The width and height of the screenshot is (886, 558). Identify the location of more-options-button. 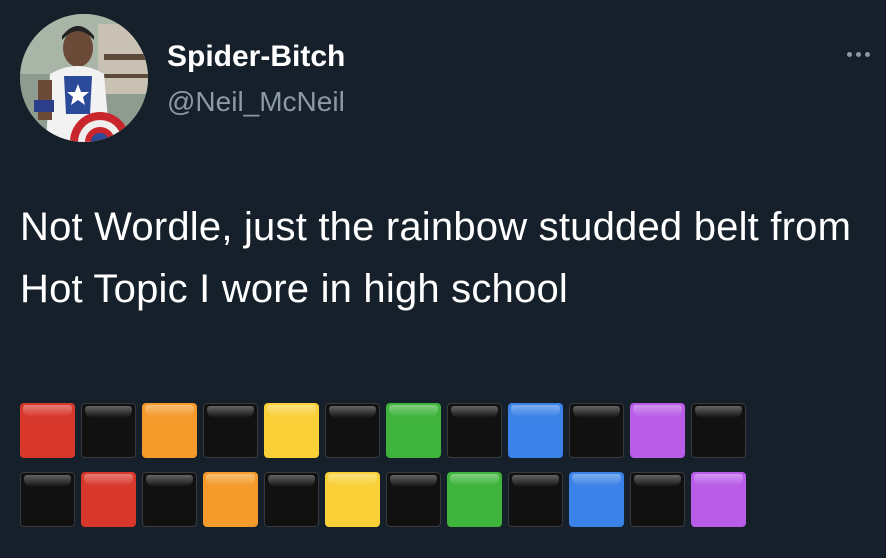
(858, 54).